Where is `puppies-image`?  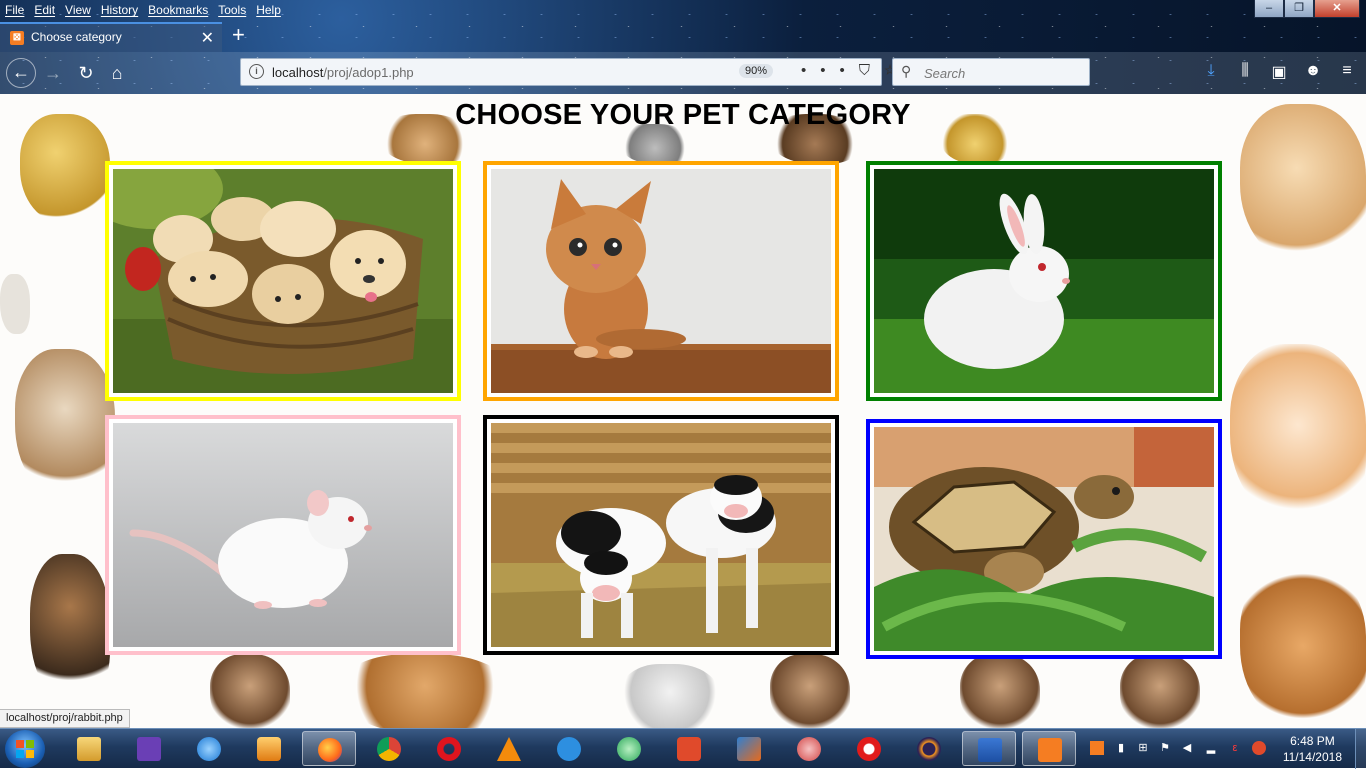 puppies-image is located at coordinates (283, 281).